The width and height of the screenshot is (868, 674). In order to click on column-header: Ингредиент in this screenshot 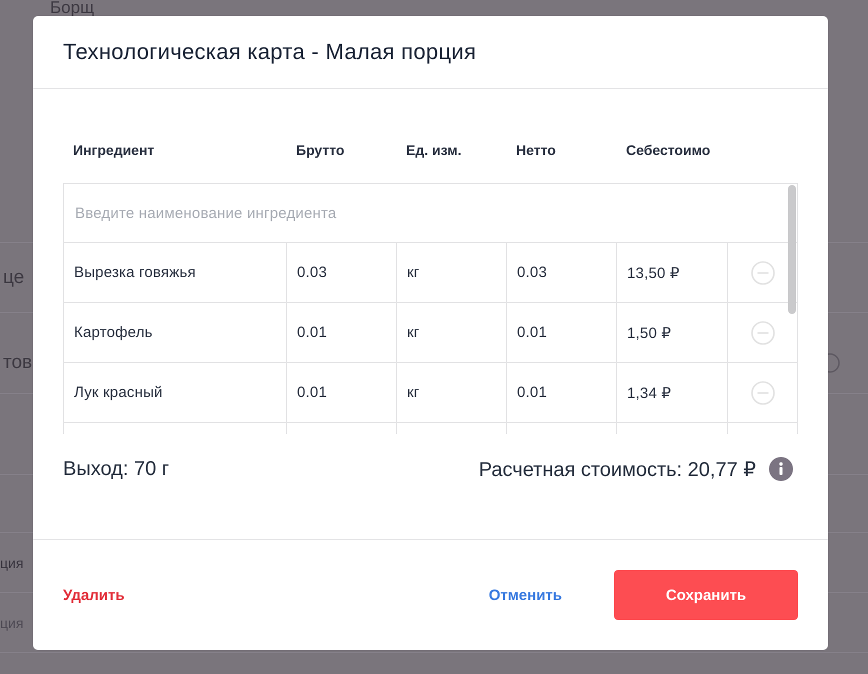, I will do `click(114, 150)`.